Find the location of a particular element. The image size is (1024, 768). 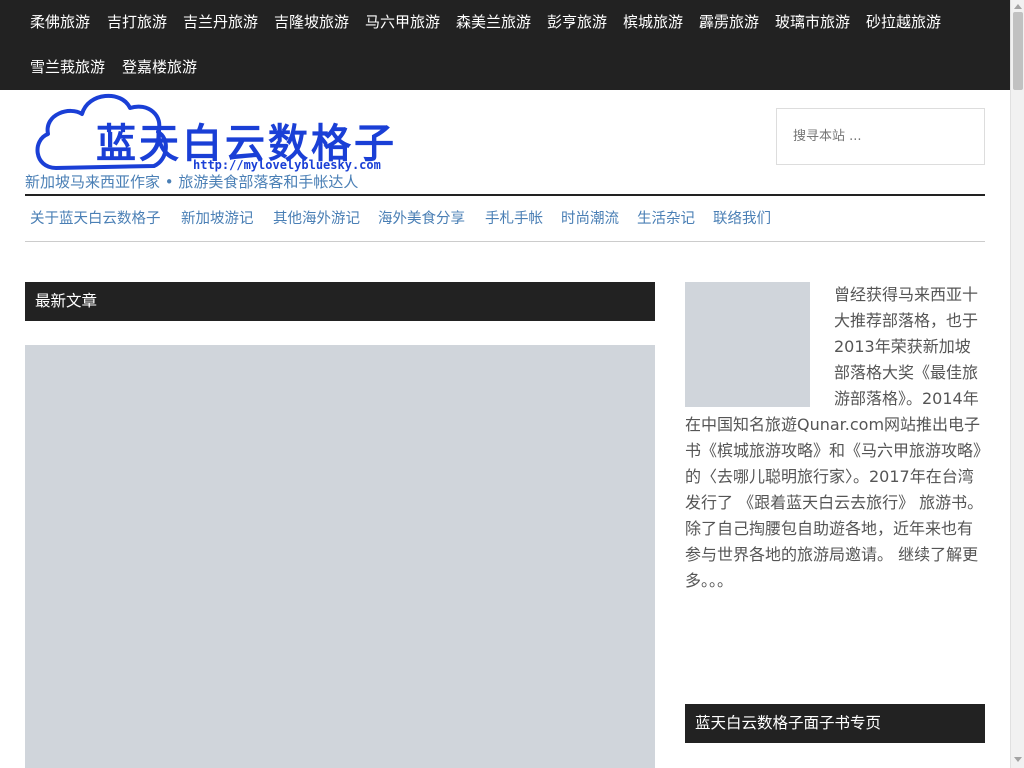

nav-link-contact: 联络我们 is located at coordinates (742, 219).